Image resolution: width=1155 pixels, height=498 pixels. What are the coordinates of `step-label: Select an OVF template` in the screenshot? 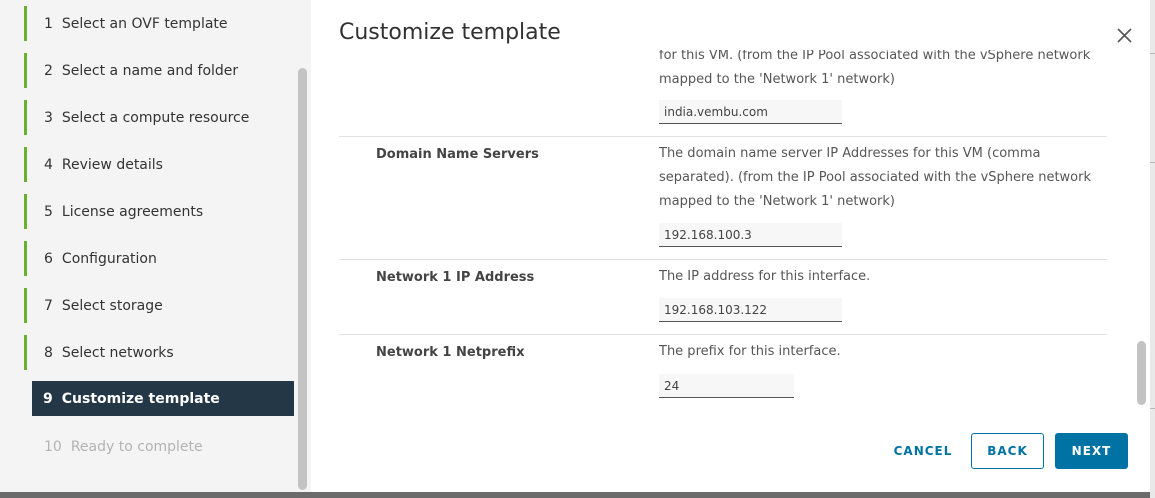 It's located at (144, 23).